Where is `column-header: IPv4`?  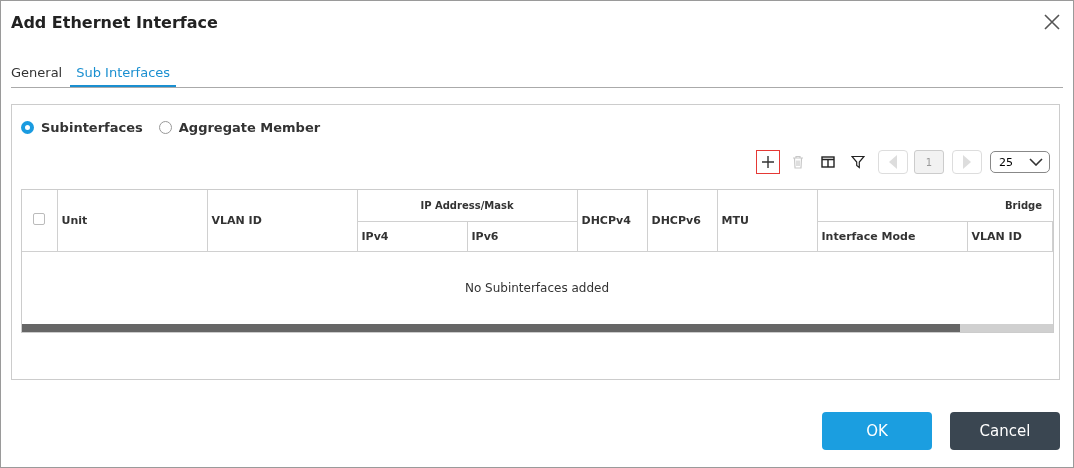
column-header: IPv4 is located at coordinates (412, 236).